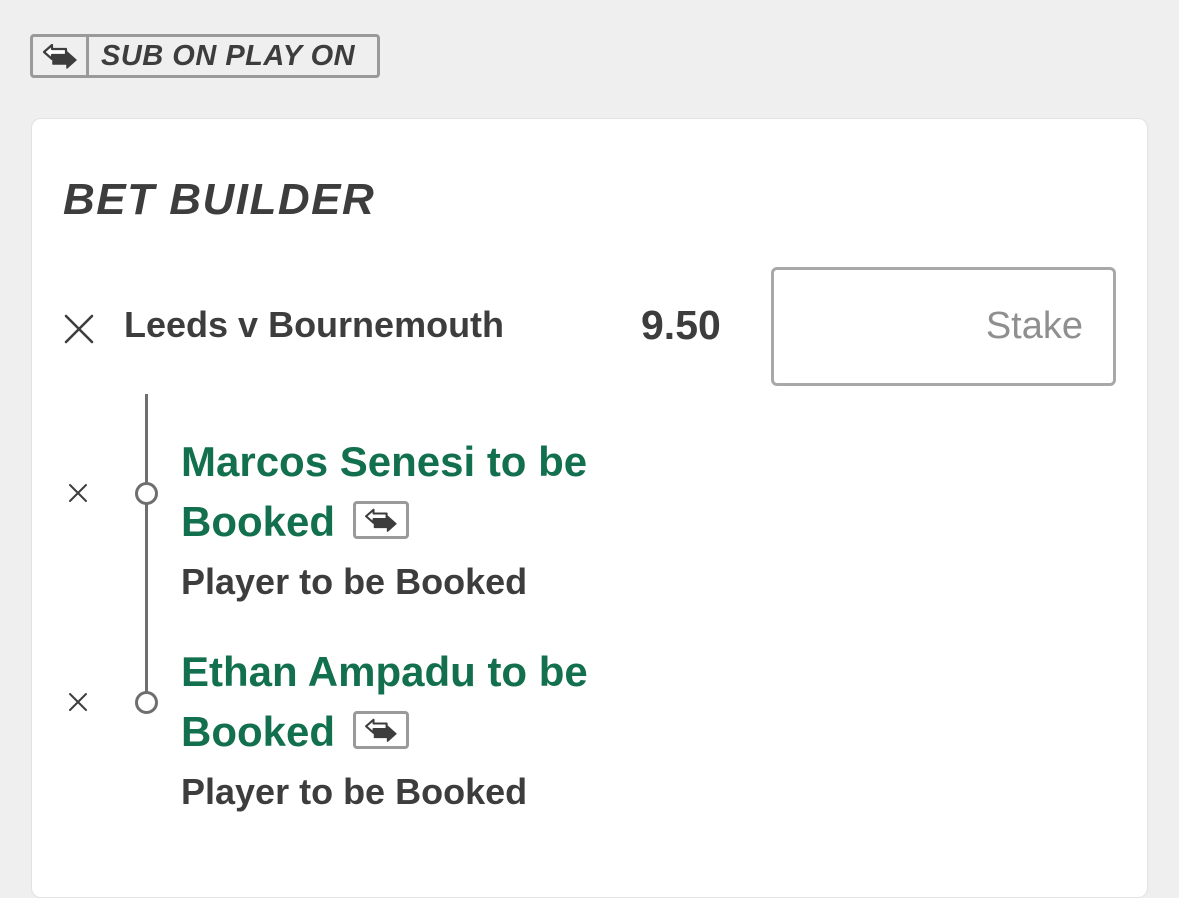 Image resolution: width=1179 pixels, height=898 pixels. Describe the element at coordinates (228, 55) in the screenshot. I see `sub-badge-label: SUB ON PLAY ON` at that location.